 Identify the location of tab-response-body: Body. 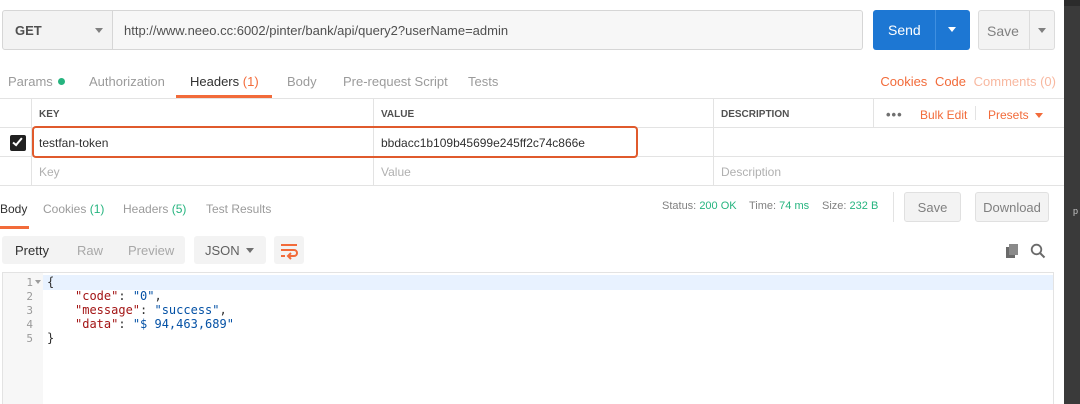
(13, 209).